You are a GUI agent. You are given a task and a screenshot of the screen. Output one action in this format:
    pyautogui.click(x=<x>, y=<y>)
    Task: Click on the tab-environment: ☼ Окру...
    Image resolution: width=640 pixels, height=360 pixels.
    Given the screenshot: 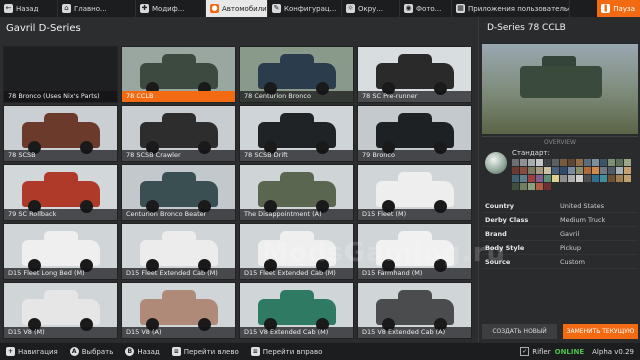 What is the action you would take?
    pyautogui.click(x=371, y=8)
    